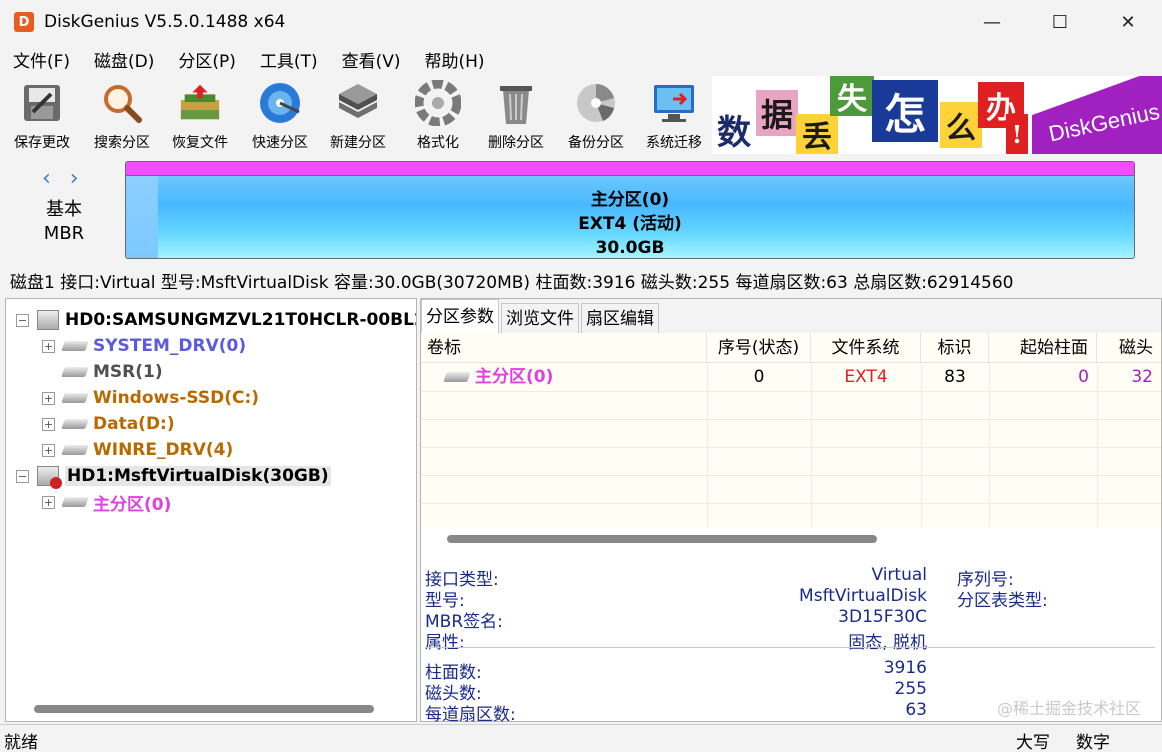 This screenshot has height=752, width=1162. What do you see at coordinates (42, 117) in the screenshot?
I see `save-changes-button: 保存更改` at bounding box center [42, 117].